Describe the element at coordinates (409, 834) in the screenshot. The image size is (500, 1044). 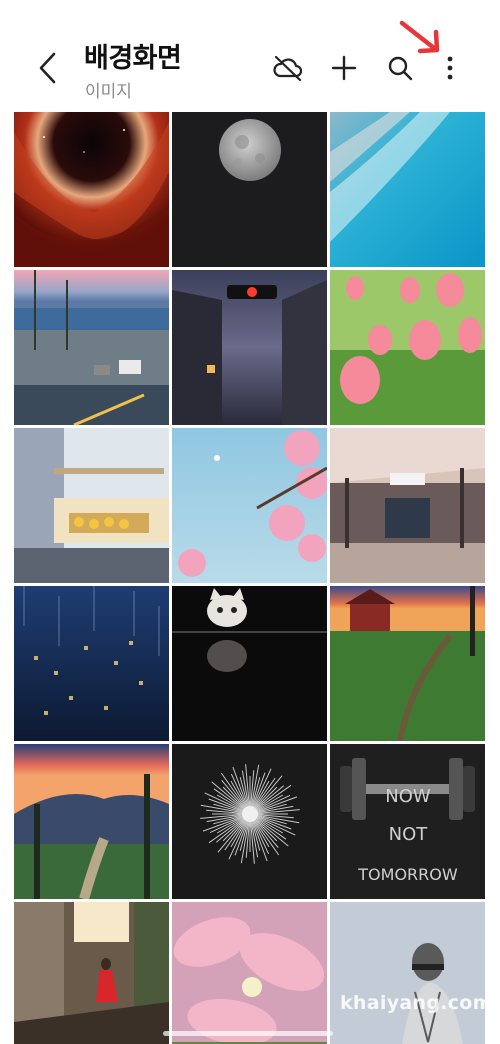
I see `poster-text-not: NOT` at that location.